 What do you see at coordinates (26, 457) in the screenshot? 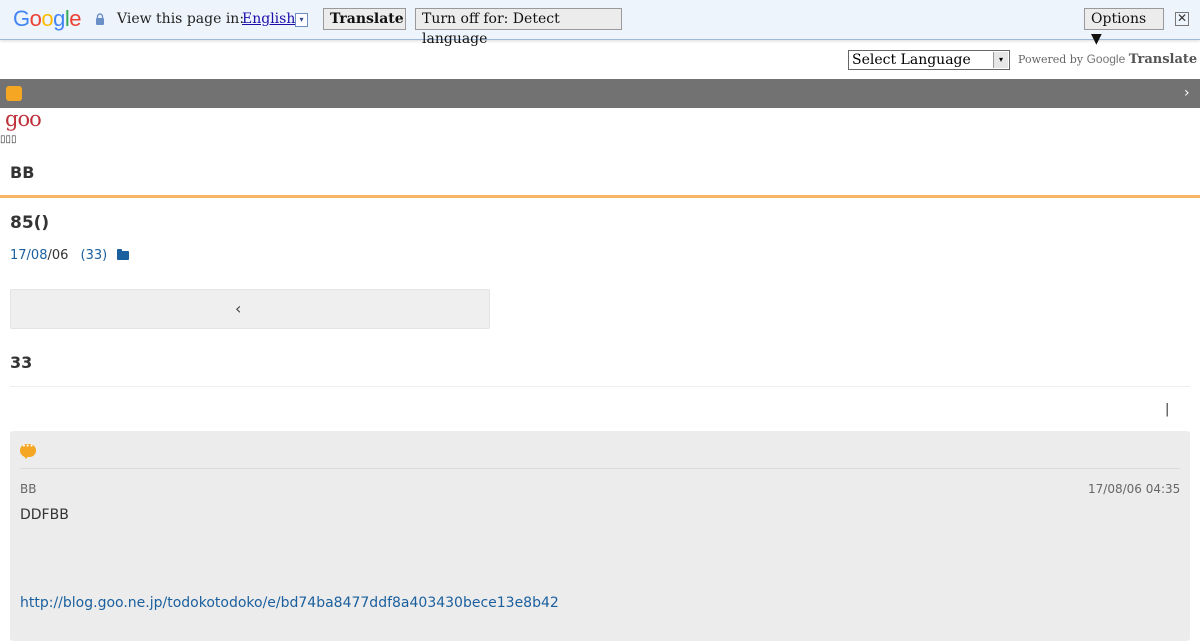
I see `speech-bubble-tail` at bounding box center [26, 457].